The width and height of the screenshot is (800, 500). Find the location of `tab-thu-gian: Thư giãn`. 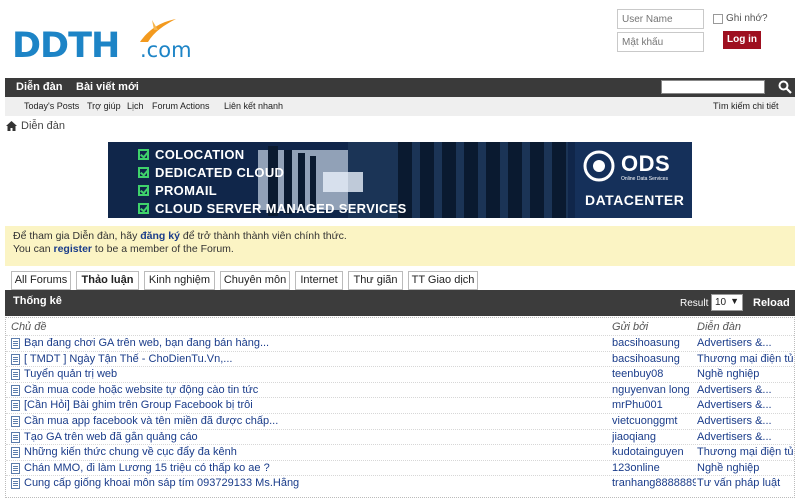

tab-thu-gian: Thư giãn is located at coordinates (375, 280).